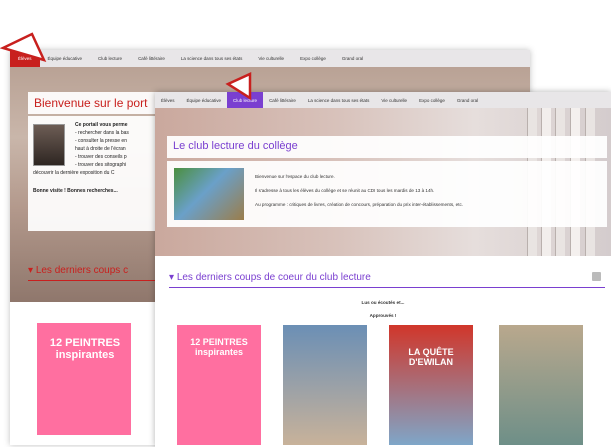  What do you see at coordinates (394, 100) in the screenshot?
I see `nav-item-vie-culturelle: Vie culturelle` at bounding box center [394, 100].